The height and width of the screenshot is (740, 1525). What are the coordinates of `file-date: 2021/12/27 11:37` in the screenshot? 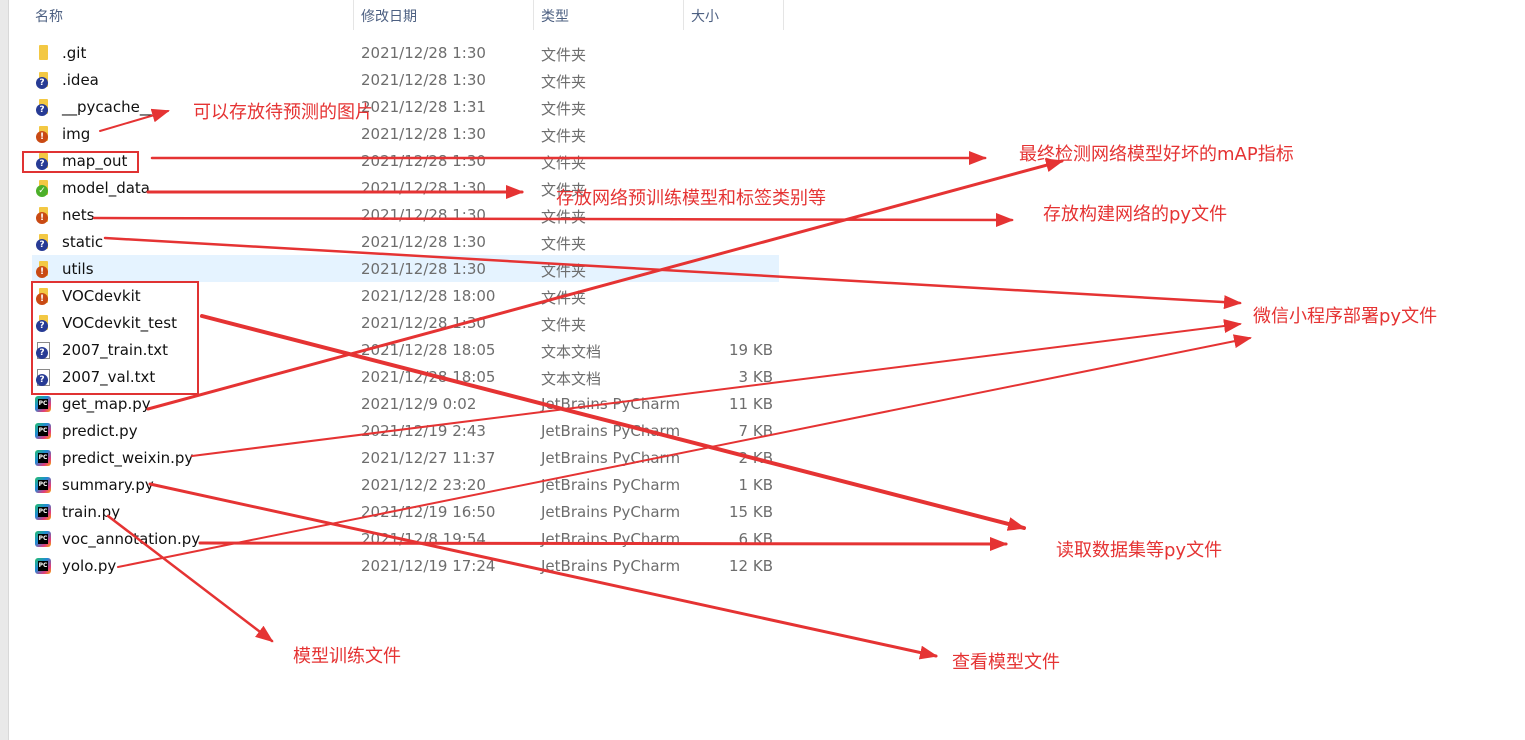 It's located at (428, 458).